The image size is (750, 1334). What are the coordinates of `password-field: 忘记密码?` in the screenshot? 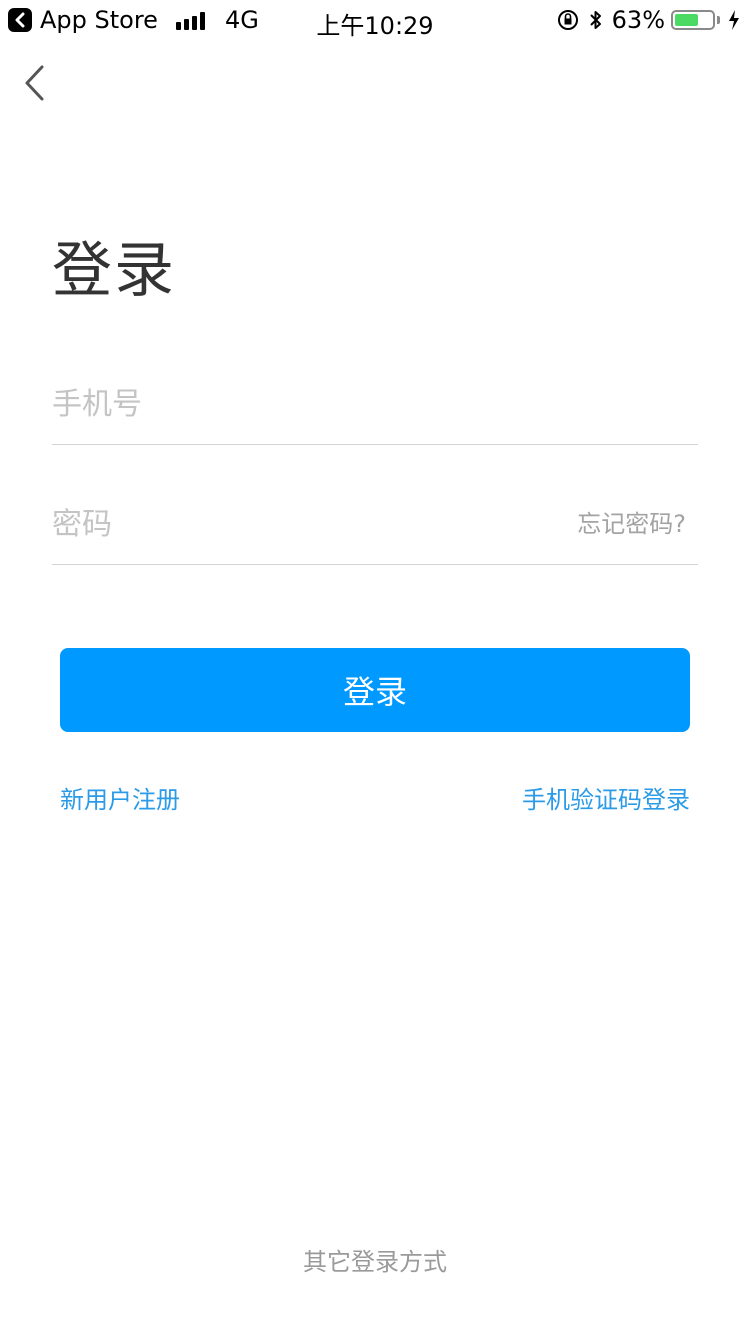 It's located at (375, 524).